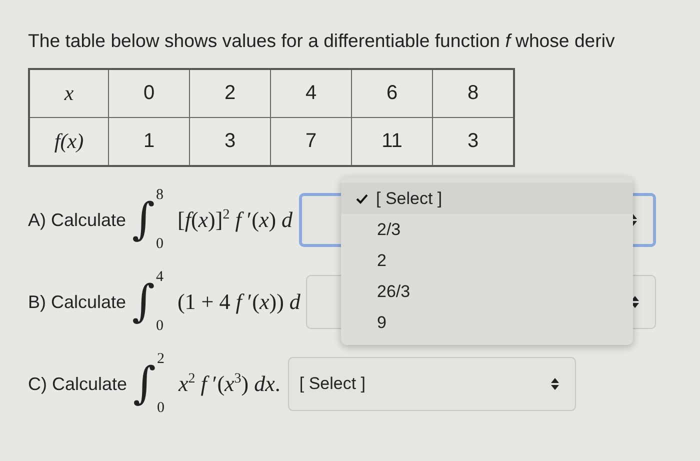  I want to click on integrand: [f(x)]$^{2}$ f ′(x) d, so click(235, 220).